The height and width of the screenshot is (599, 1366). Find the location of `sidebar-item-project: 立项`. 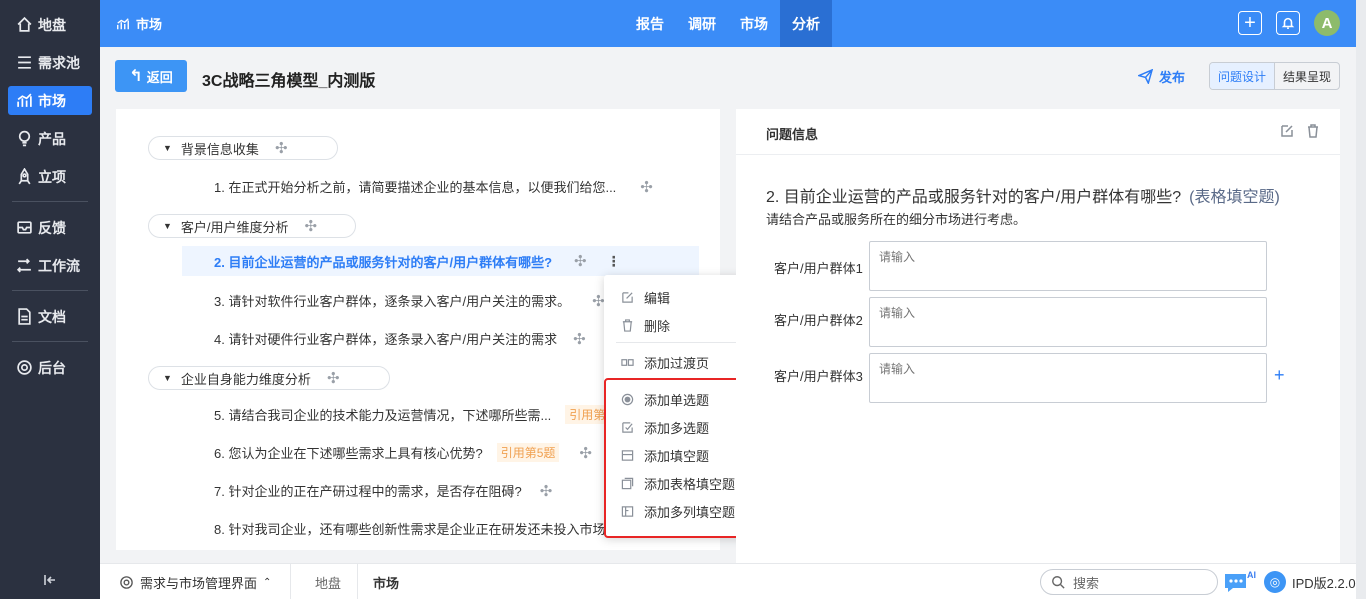

sidebar-item-project: 立项 is located at coordinates (50, 176).